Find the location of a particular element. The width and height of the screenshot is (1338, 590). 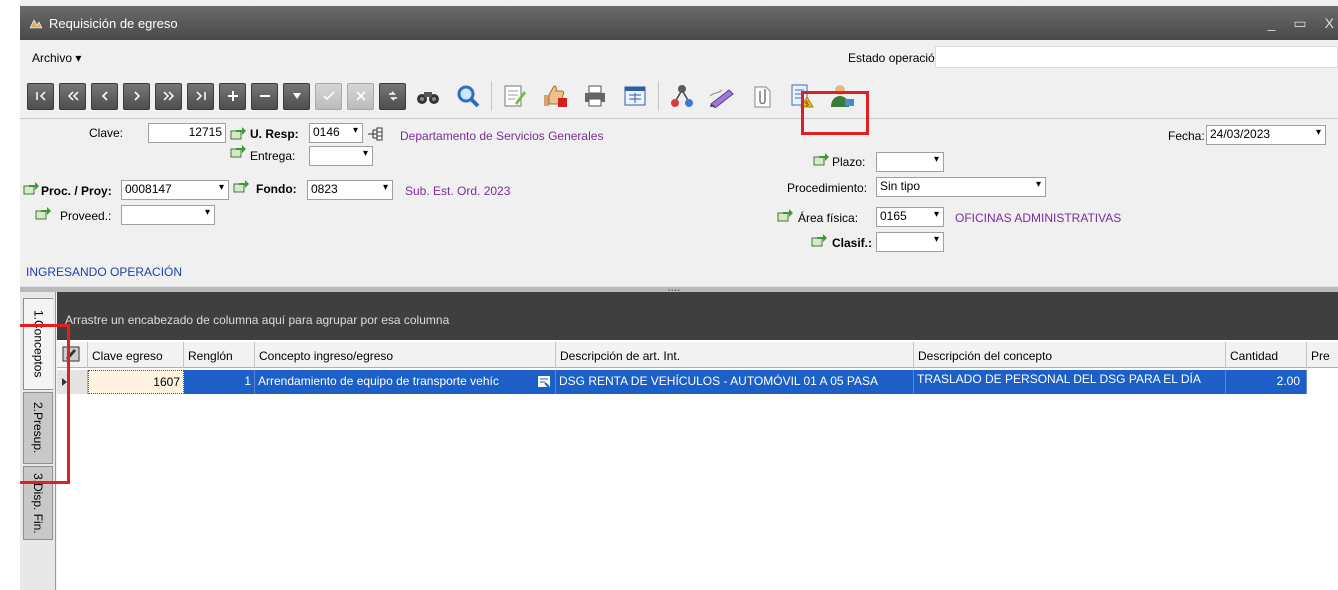

col-cantidad: Cantidad is located at coordinates (1266, 355).